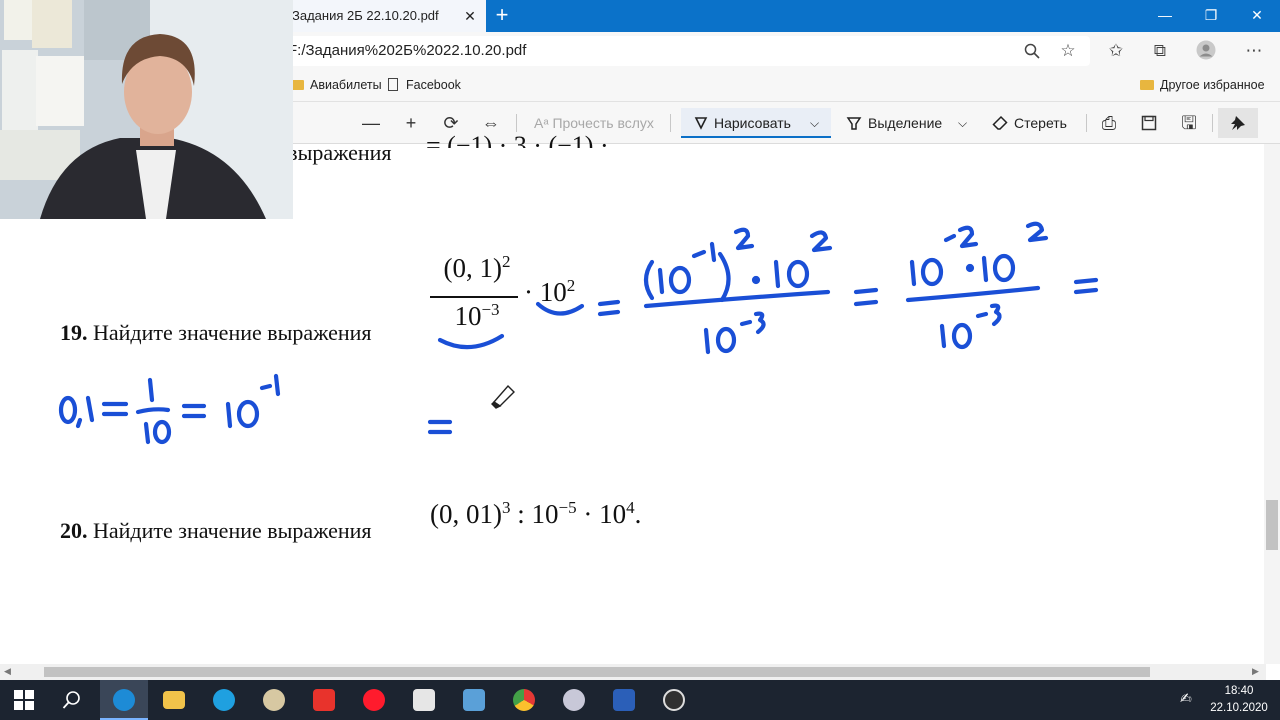 The height and width of the screenshot is (720, 1280). What do you see at coordinates (1160, 51) in the screenshot?
I see `collections-icon: ⧉` at bounding box center [1160, 51].